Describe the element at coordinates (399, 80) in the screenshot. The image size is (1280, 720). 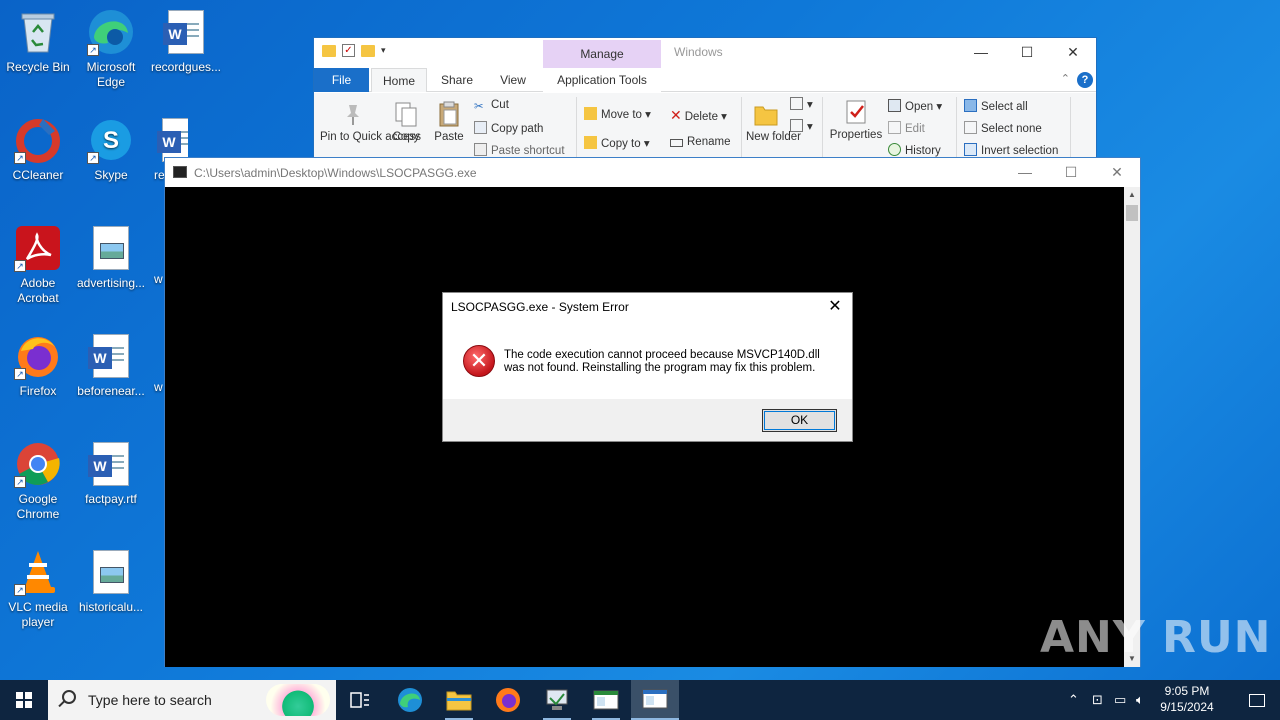
I see `tab-home: Home` at that location.